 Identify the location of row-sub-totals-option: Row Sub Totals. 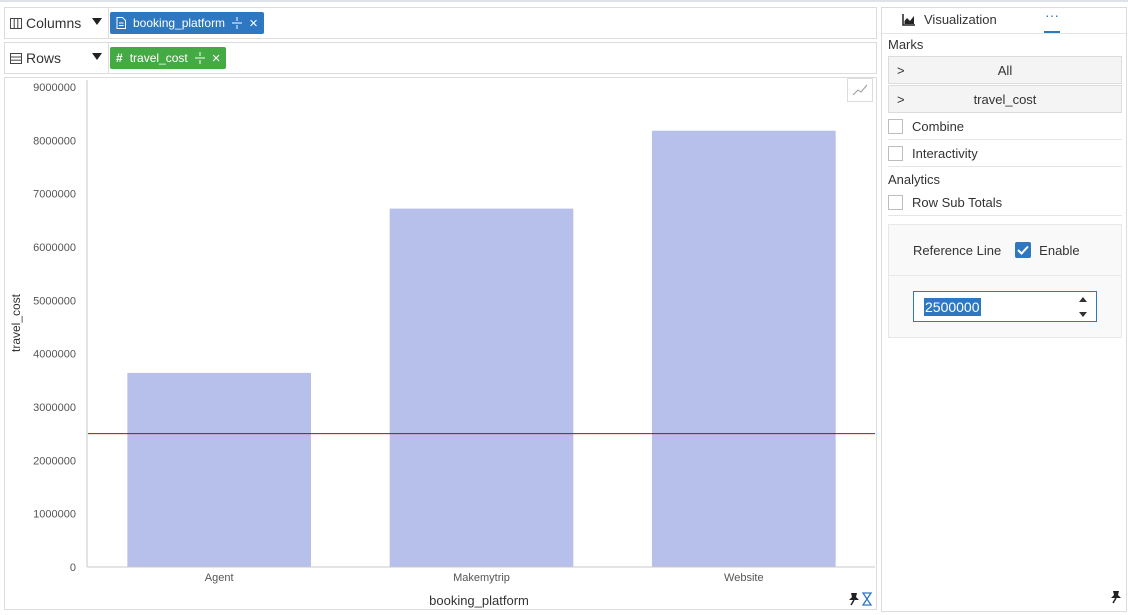
(1005, 203).